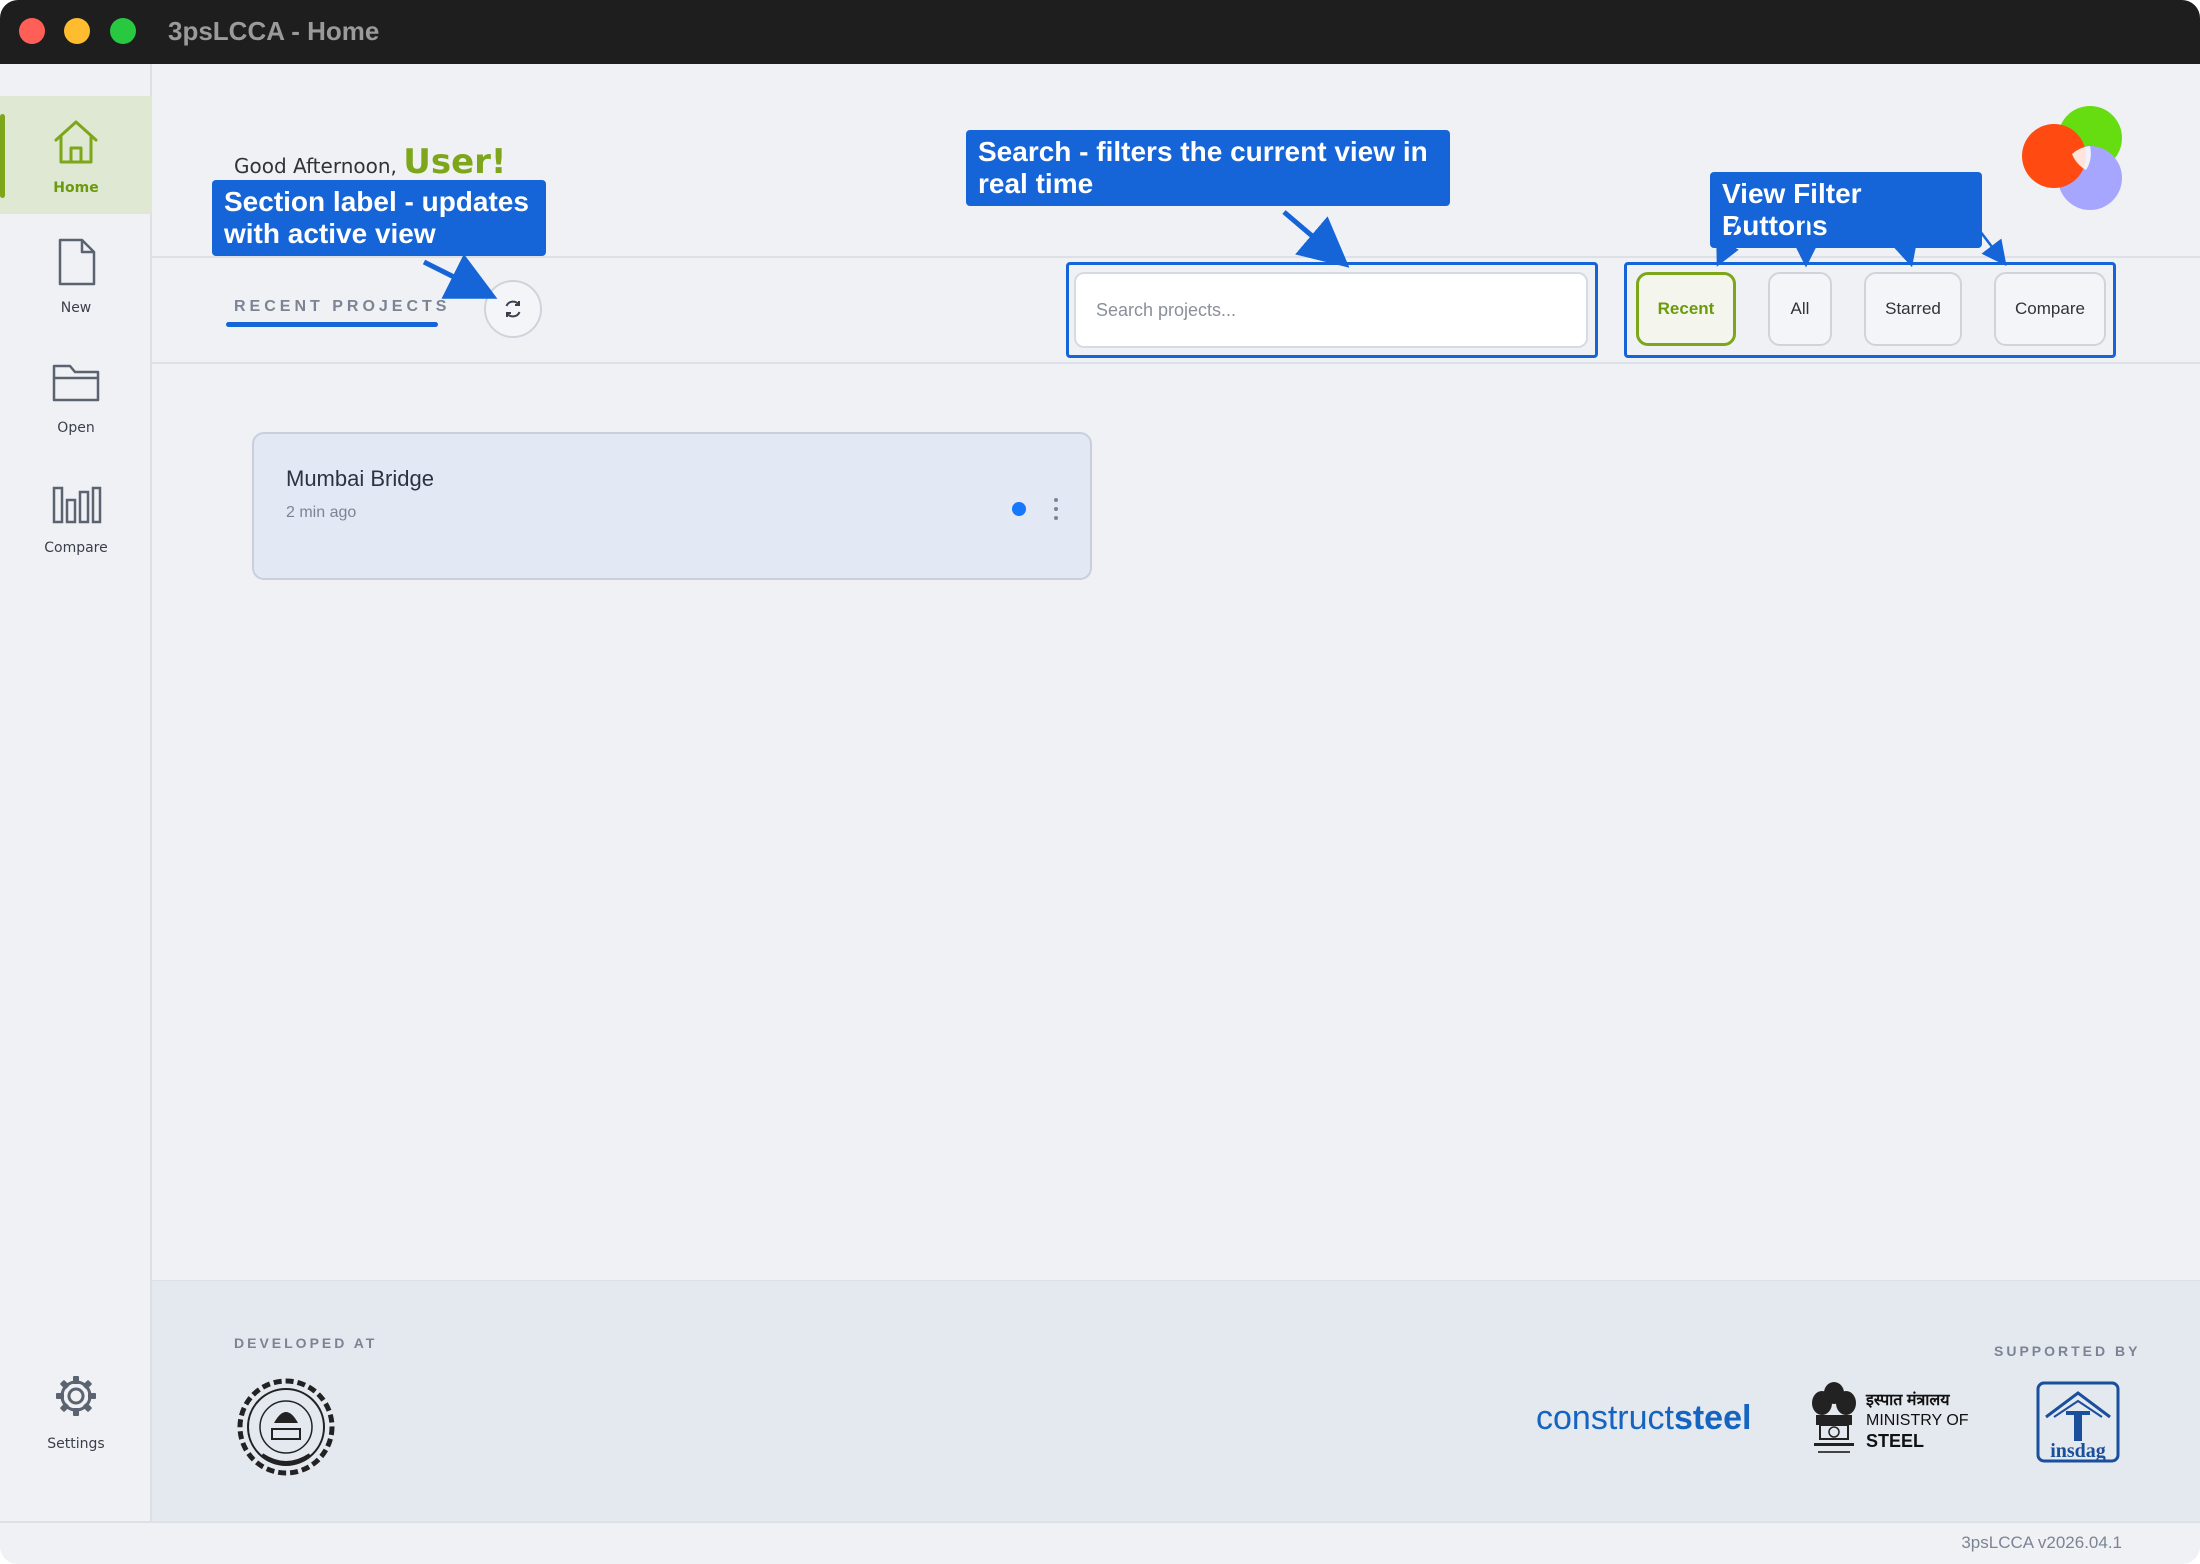 The width and height of the screenshot is (2200, 1564). Describe the element at coordinates (1100, 32) in the screenshot. I see `title-bar: 3psLCCA - Home` at that location.